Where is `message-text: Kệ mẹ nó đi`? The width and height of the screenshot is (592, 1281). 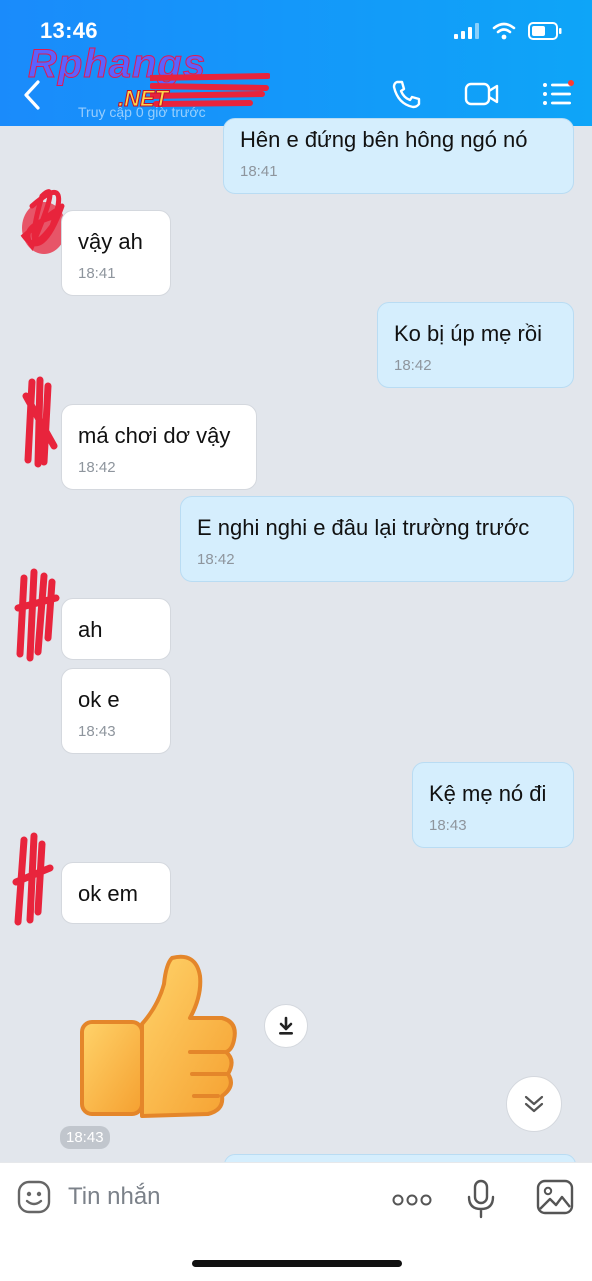
message-text: Kệ mẹ nó đi is located at coordinates (488, 793).